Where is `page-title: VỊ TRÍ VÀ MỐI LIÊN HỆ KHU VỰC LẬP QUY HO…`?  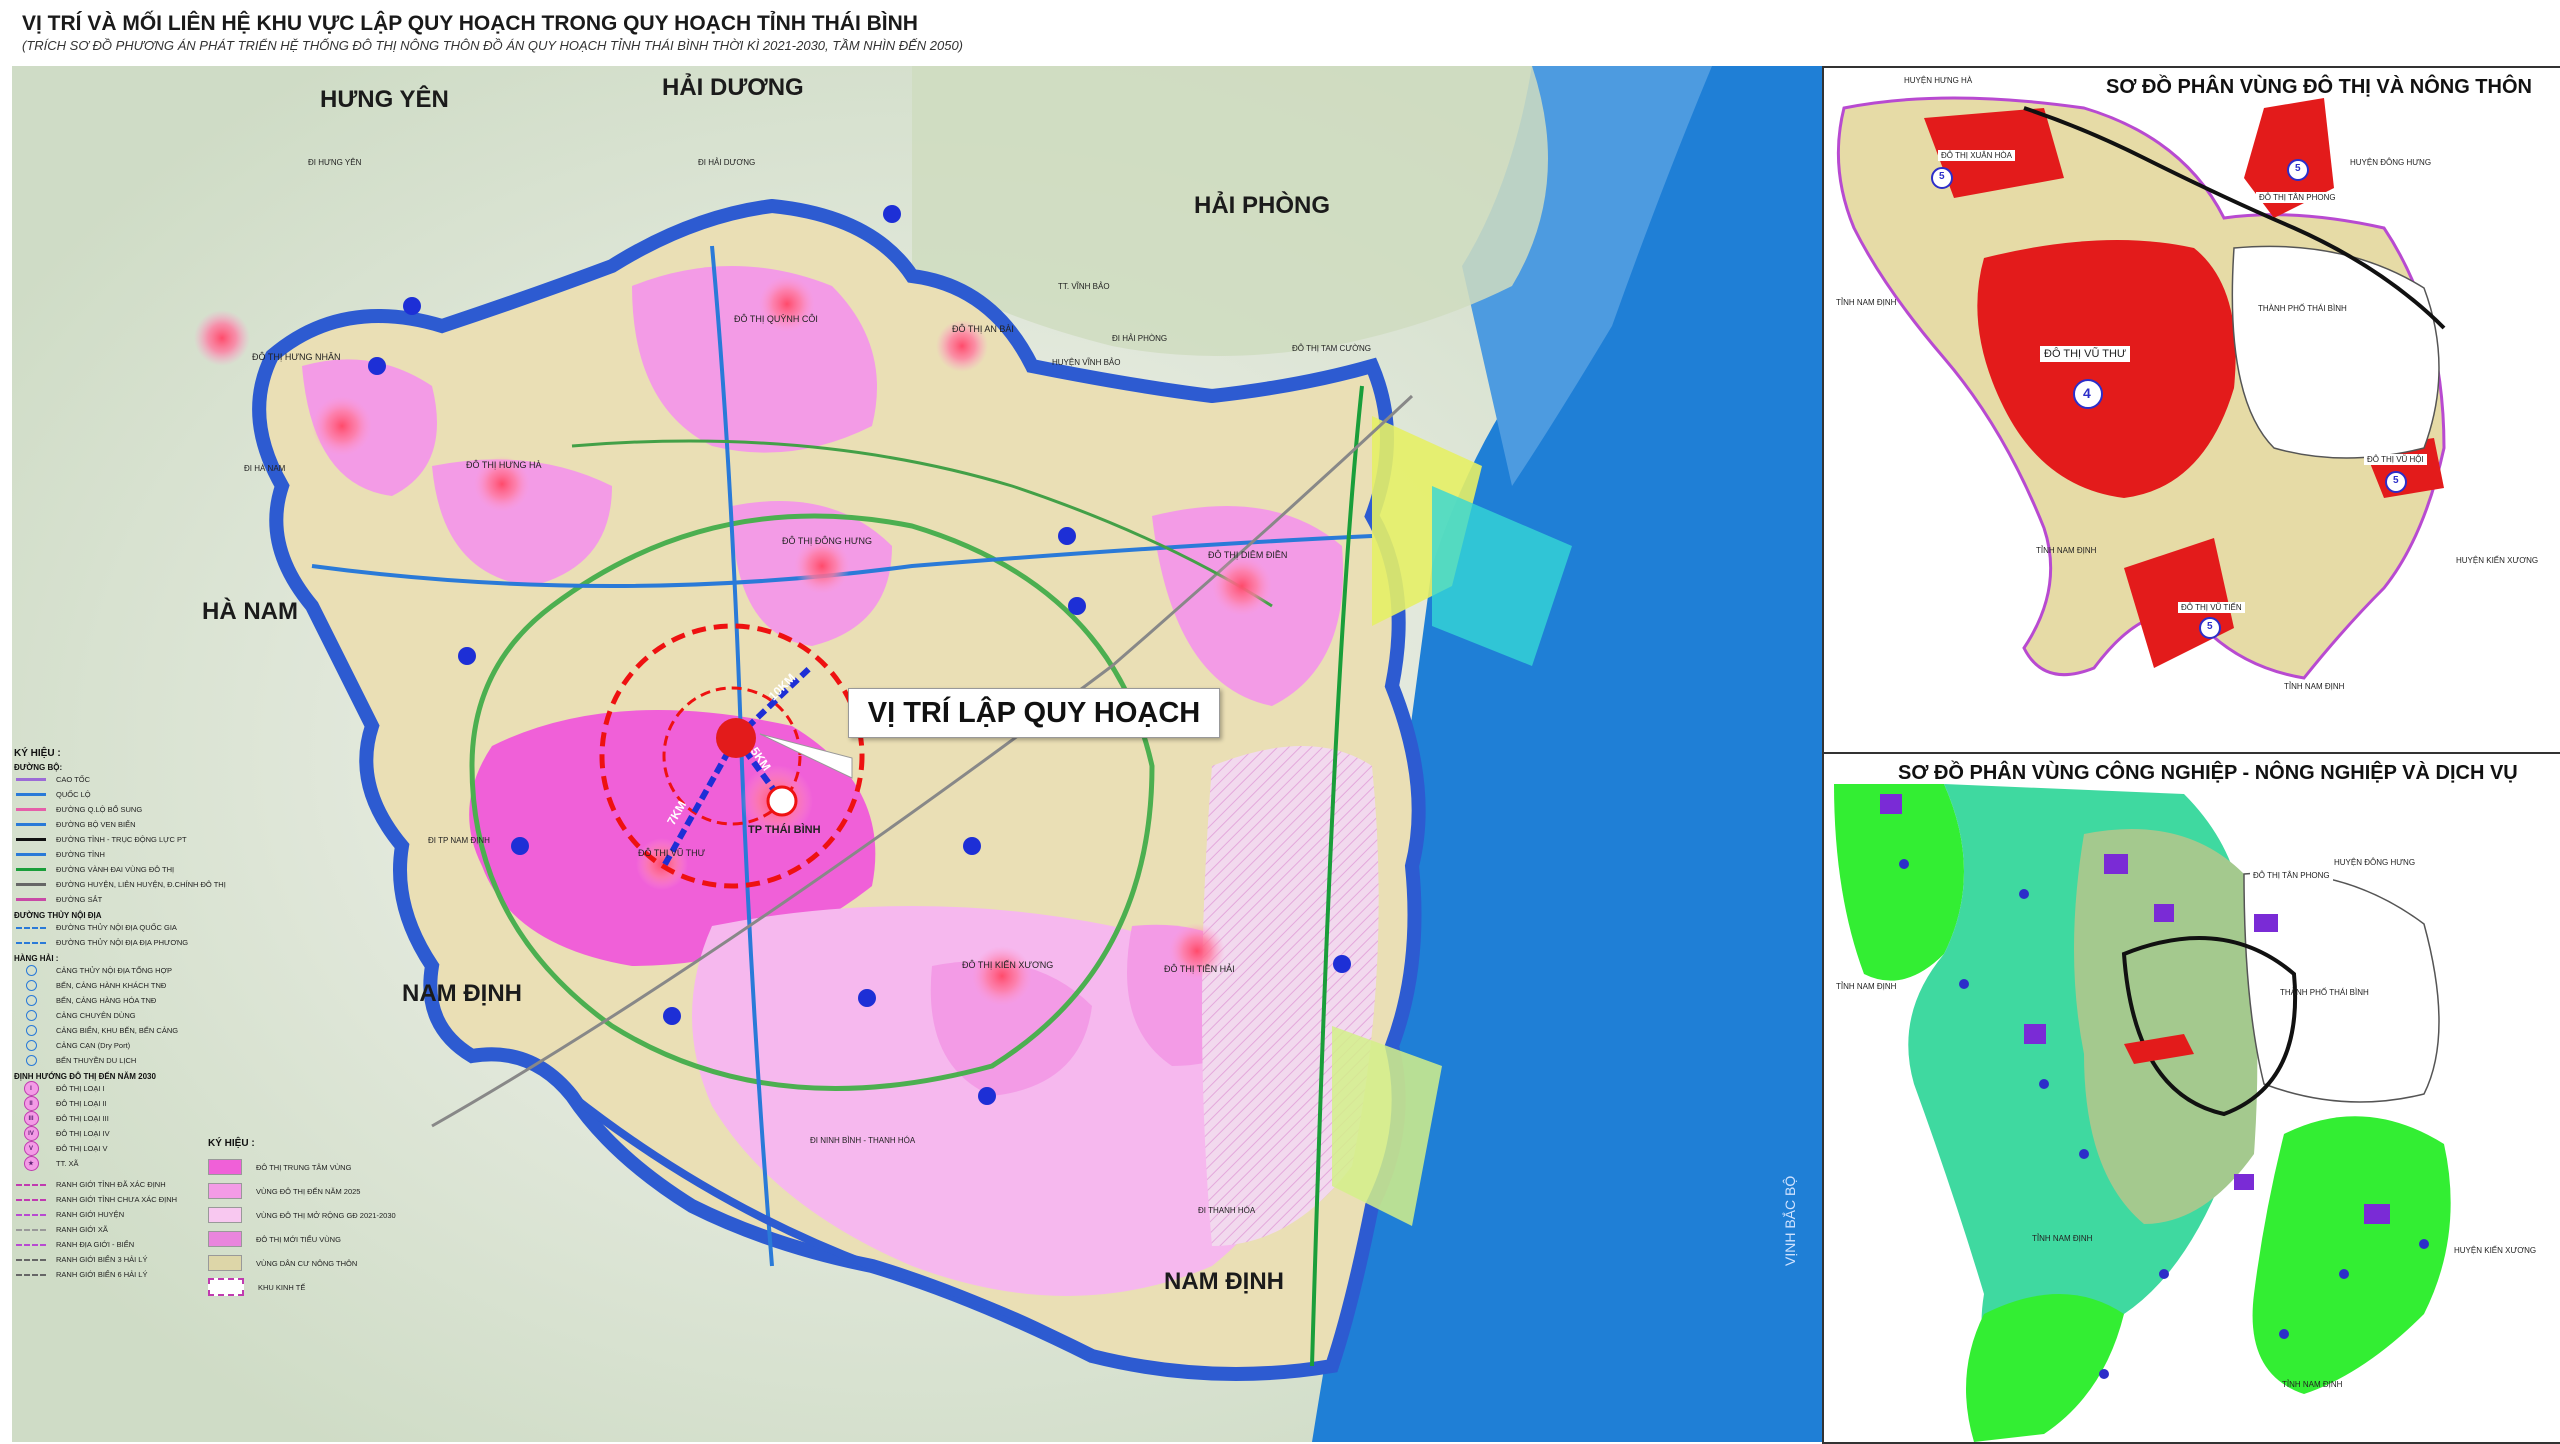 page-title: VỊ TRÍ VÀ MỐI LIÊN HỆ KHU VỰC LẬP QUY HO… is located at coordinates (470, 23).